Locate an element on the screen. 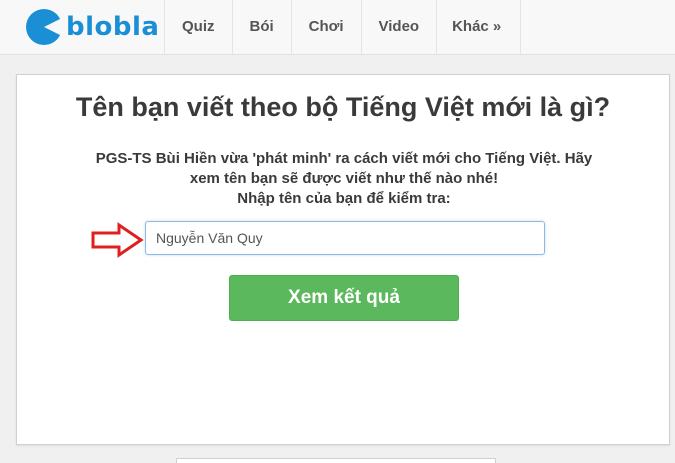 The image size is (675, 463). nav-item-video: Video is located at coordinates (400, 27).